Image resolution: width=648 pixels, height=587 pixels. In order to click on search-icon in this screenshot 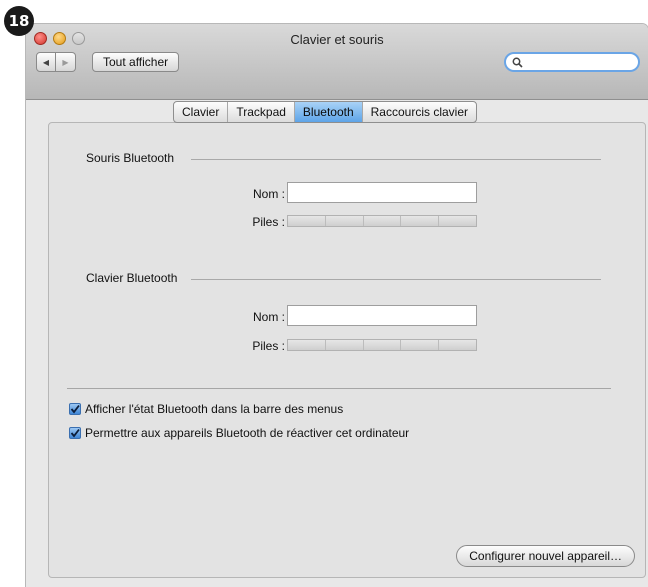, I will do `click(517, 62)`.